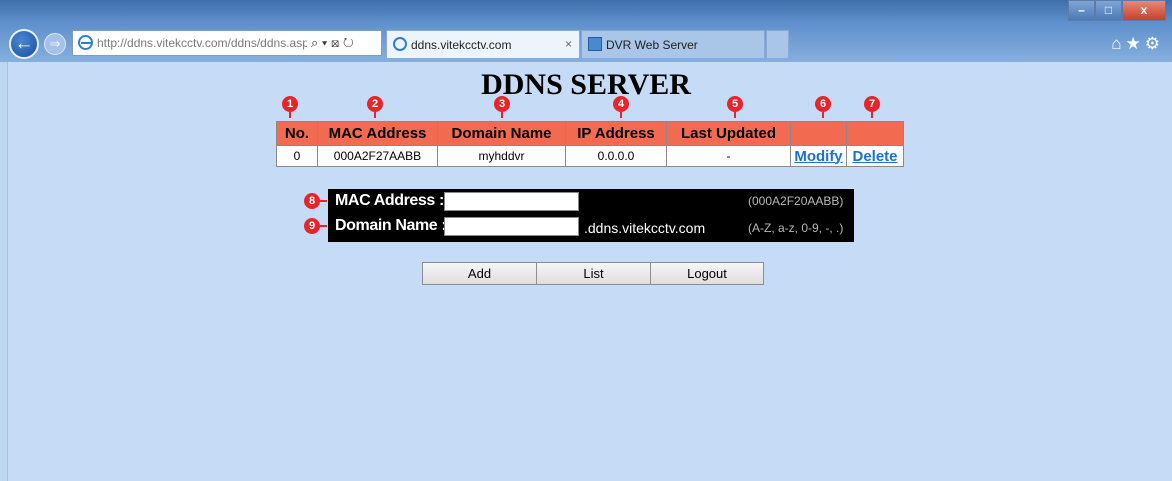  I want to click on cell-mac-address: 000A2F27AABB, so click(377, 156).